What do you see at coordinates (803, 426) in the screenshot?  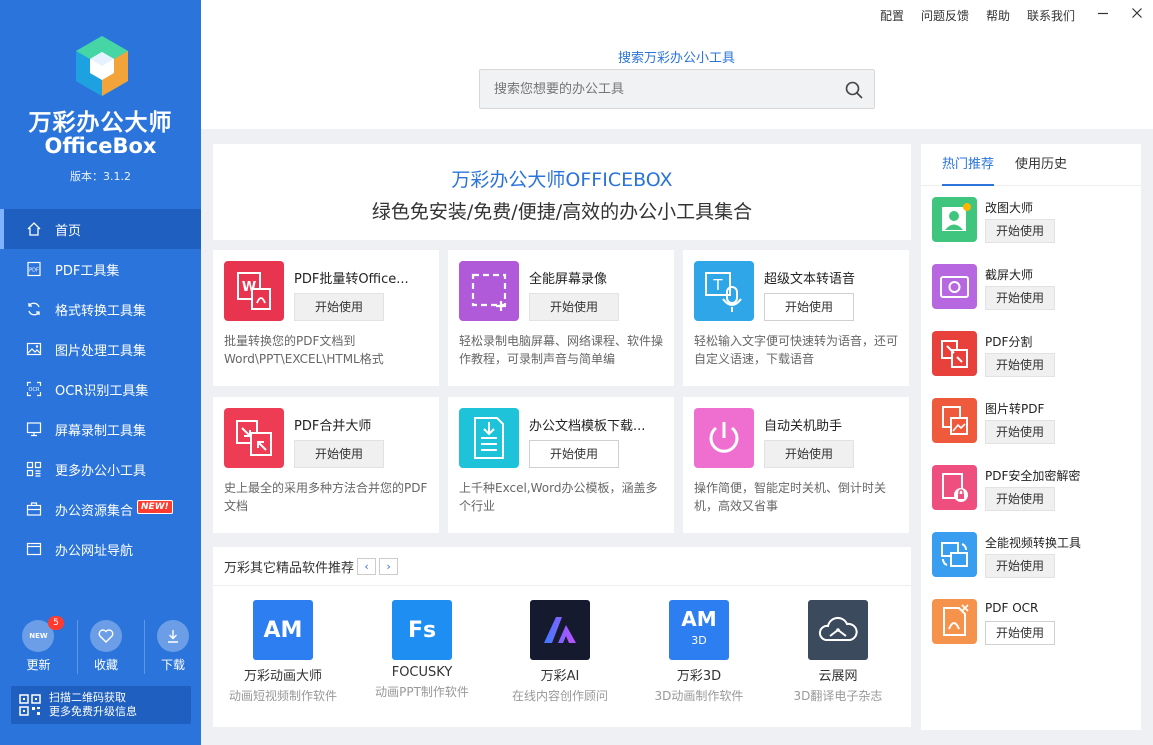 I see `tool-name: 自动关机助手` at bounding box center [803, 426].